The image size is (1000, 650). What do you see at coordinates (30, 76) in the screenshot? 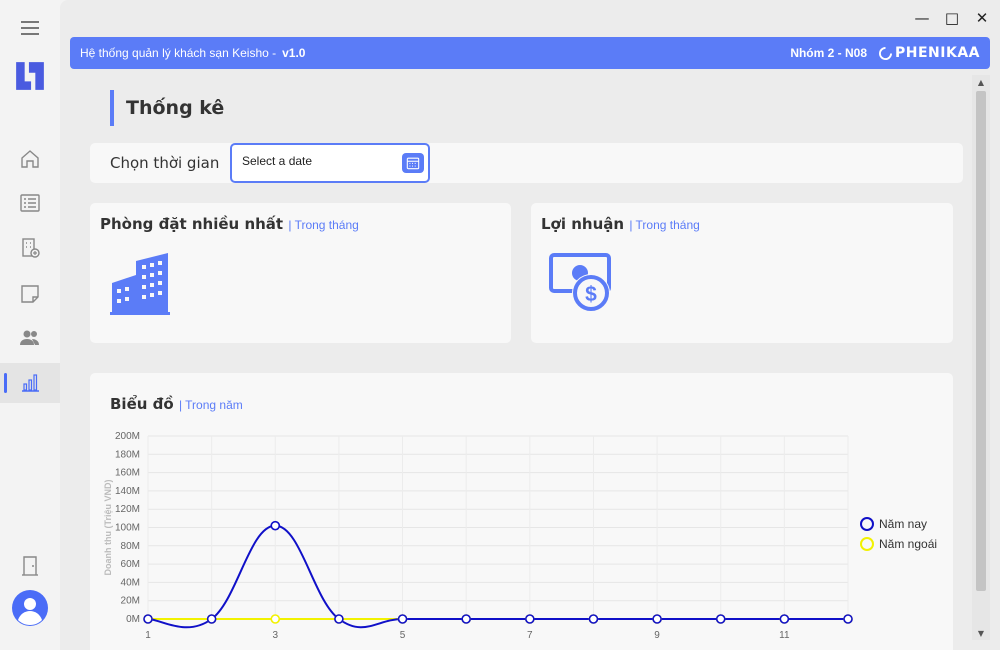
I see `app-logo` at bounding box center [30, 76].